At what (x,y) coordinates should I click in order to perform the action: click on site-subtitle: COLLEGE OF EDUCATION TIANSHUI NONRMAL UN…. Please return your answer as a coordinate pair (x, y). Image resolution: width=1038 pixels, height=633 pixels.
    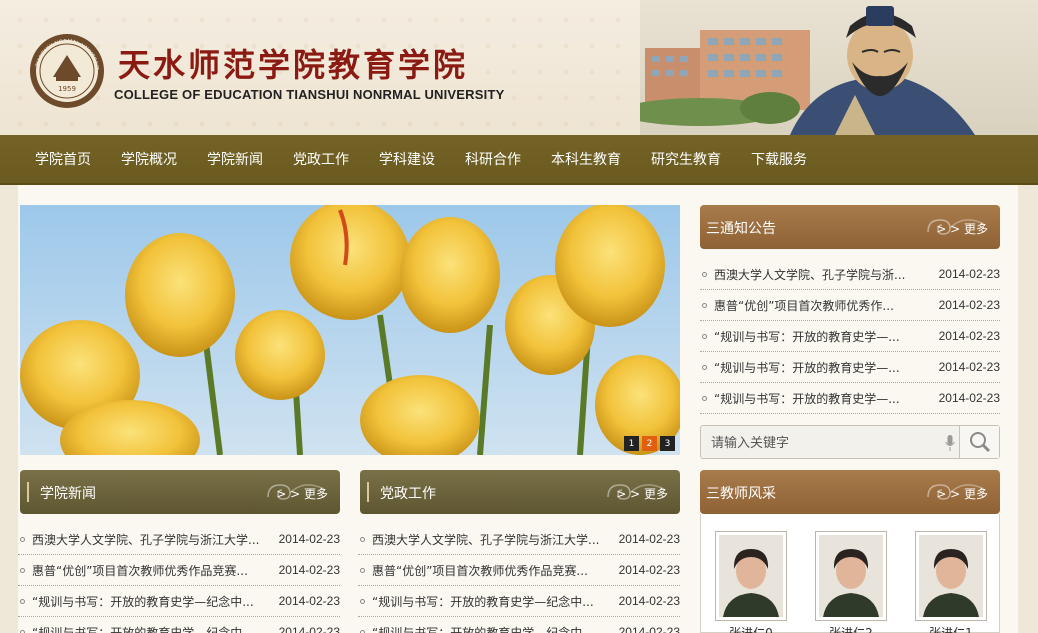
    Looking at the image, I should click on (309, 94).